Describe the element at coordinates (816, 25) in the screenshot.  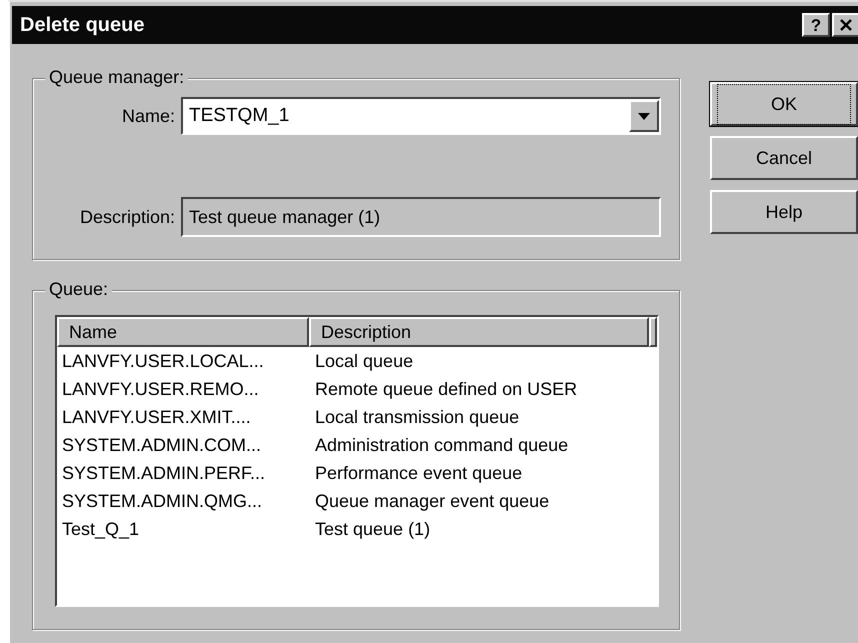
I see `help-button: ?` at that location.